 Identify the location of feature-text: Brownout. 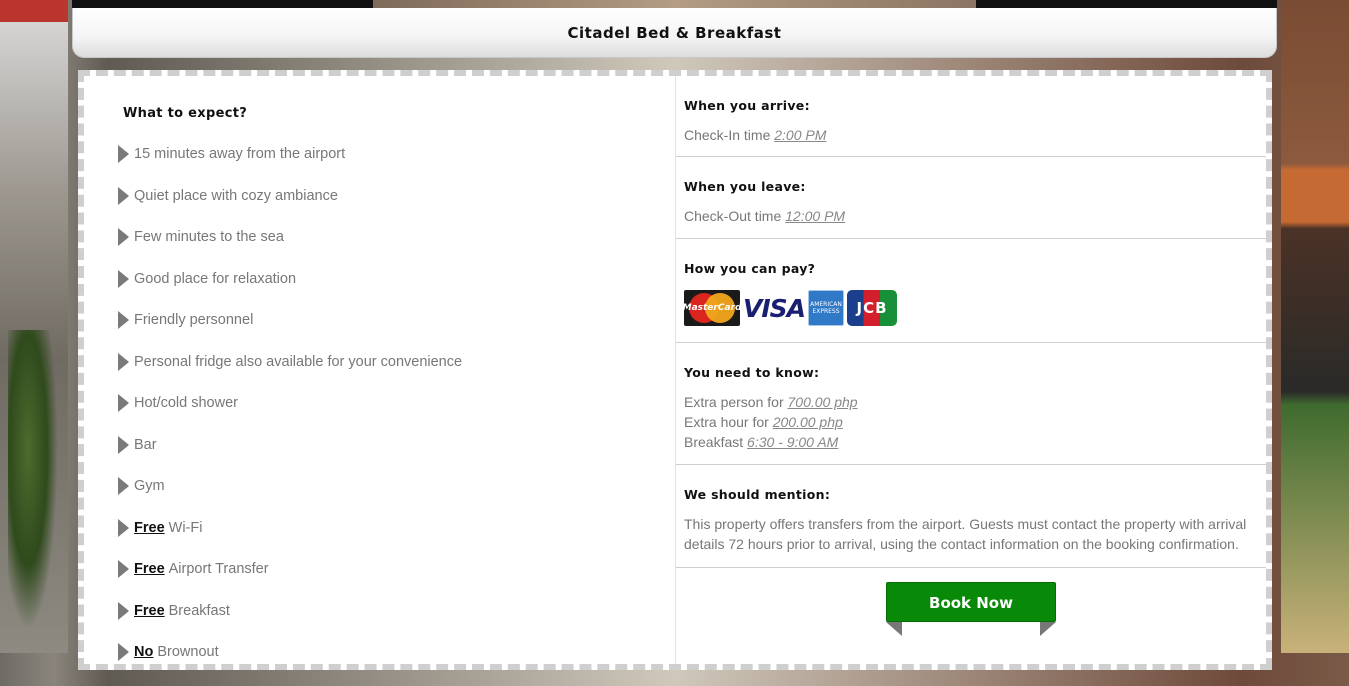
(188, 652).